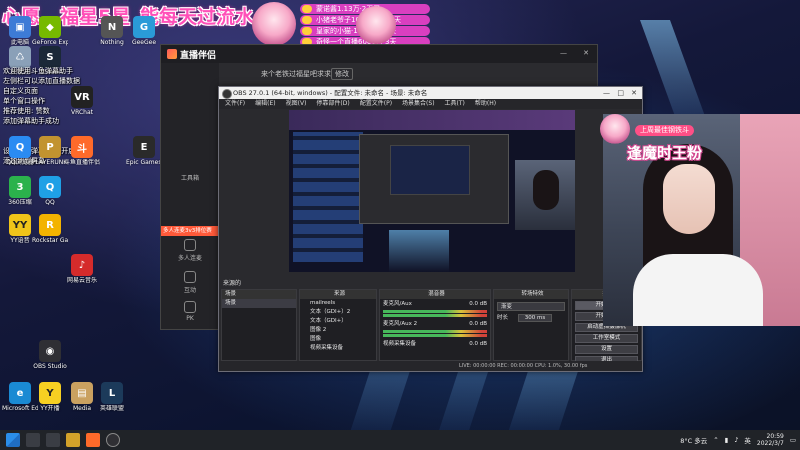 This screenshot has width=800, height=450. Describe the element at coordinates (770, 443) in the screenshot. I see `clock-date: 2022/3/7` at that location.